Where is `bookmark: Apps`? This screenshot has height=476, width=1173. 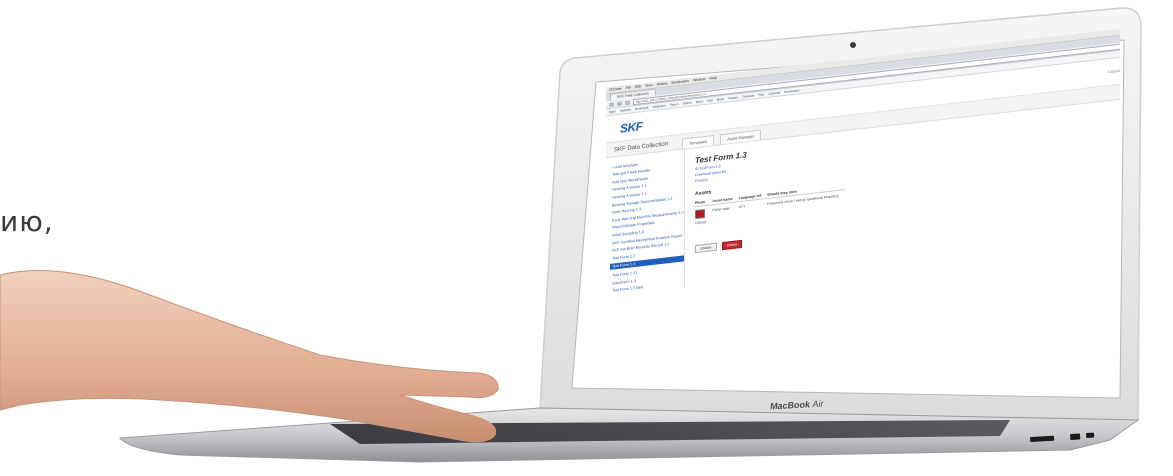
bookmark: Apps is located at coordinates (612, 111).